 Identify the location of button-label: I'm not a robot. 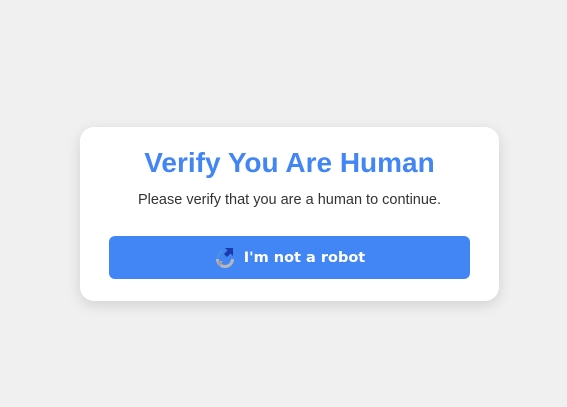
(304, 257).